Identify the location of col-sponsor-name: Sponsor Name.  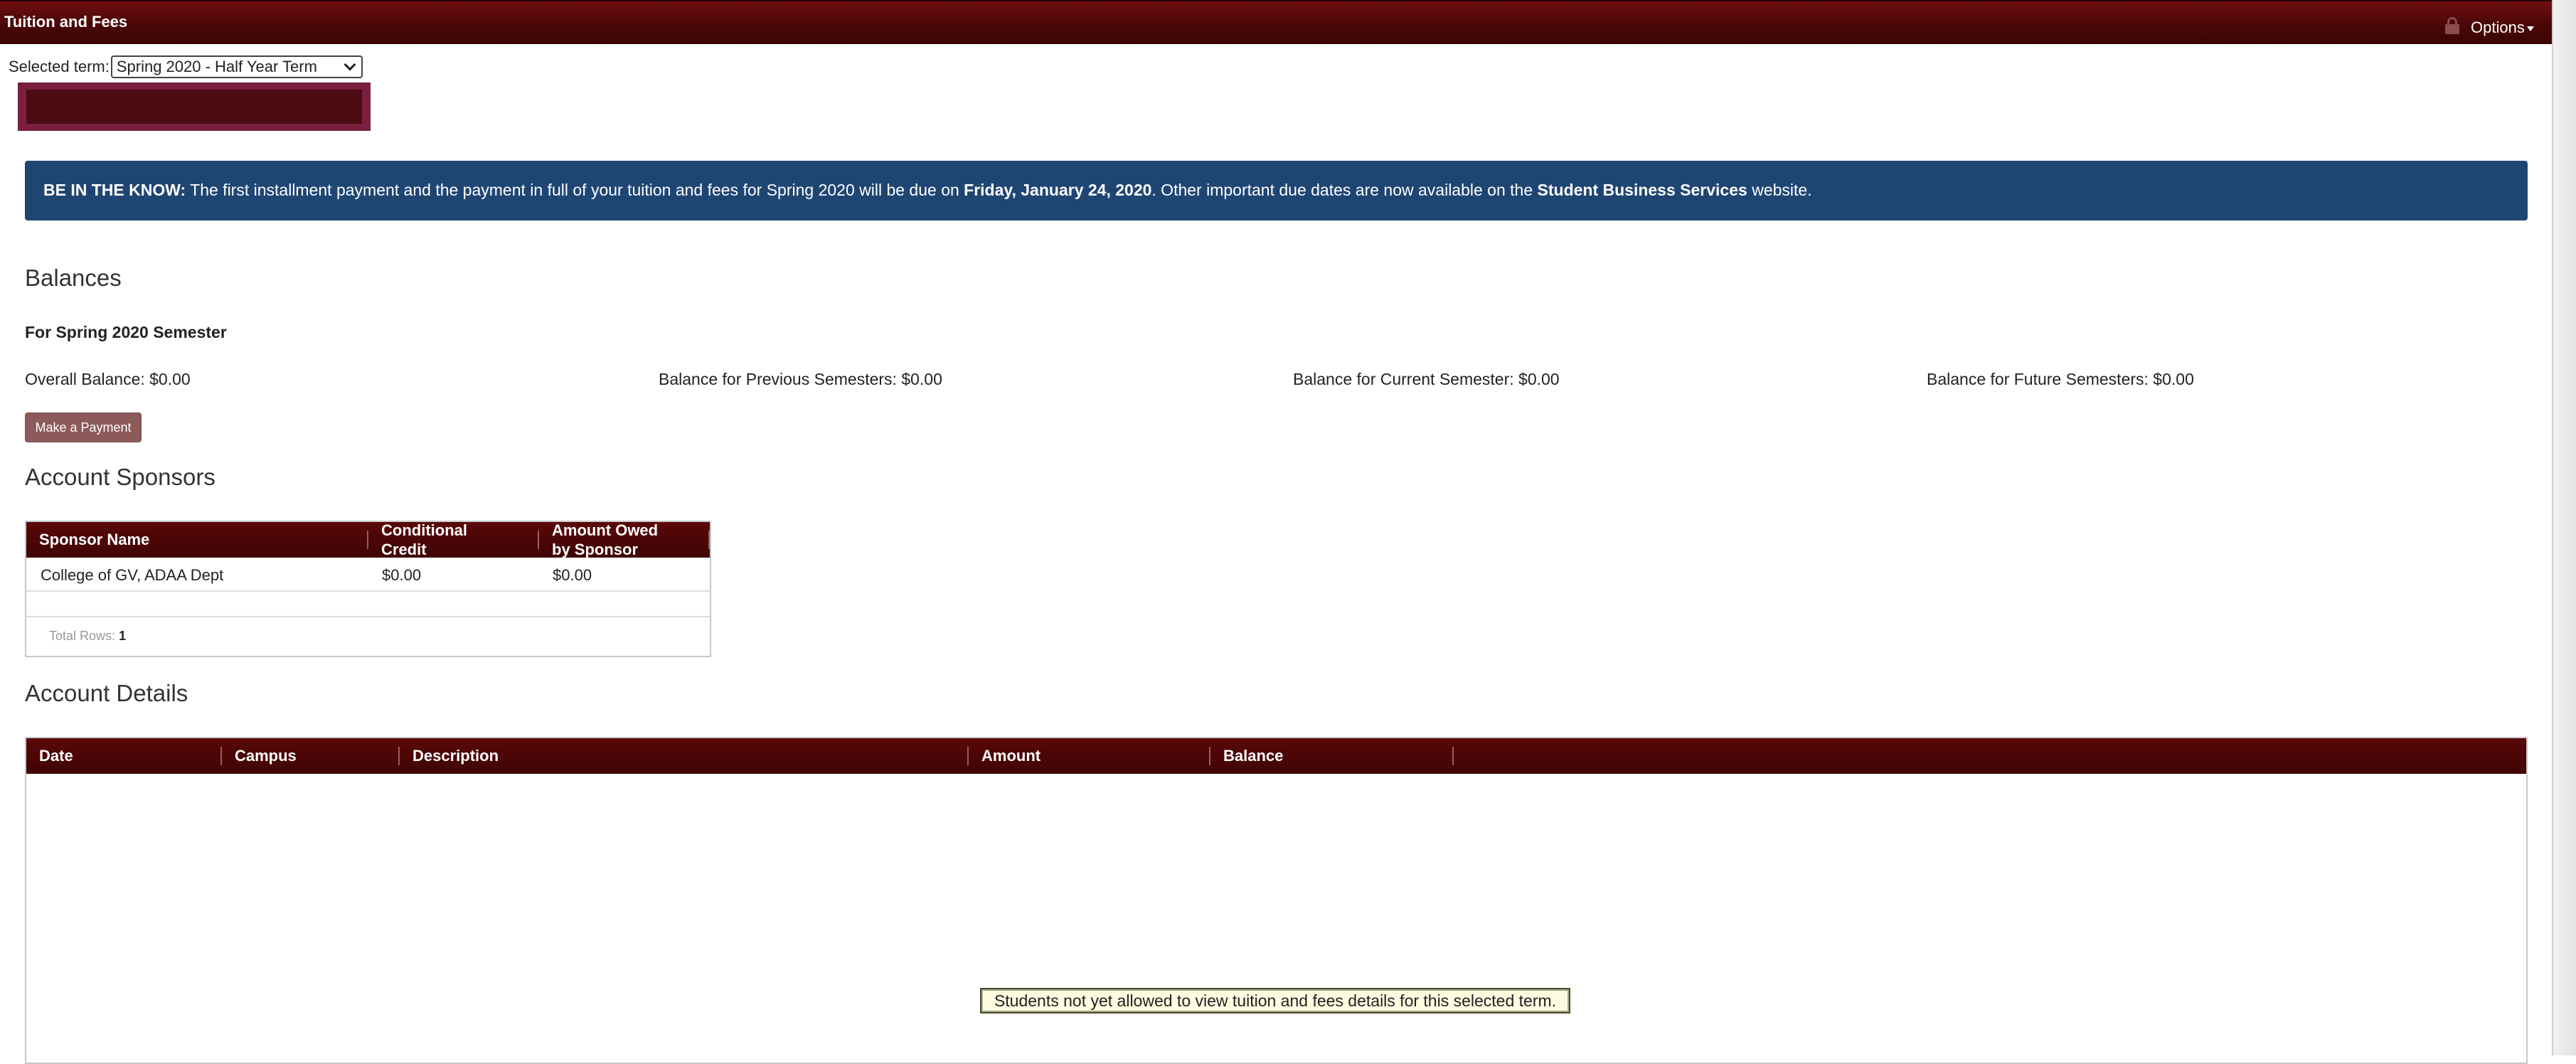
(197, 540).